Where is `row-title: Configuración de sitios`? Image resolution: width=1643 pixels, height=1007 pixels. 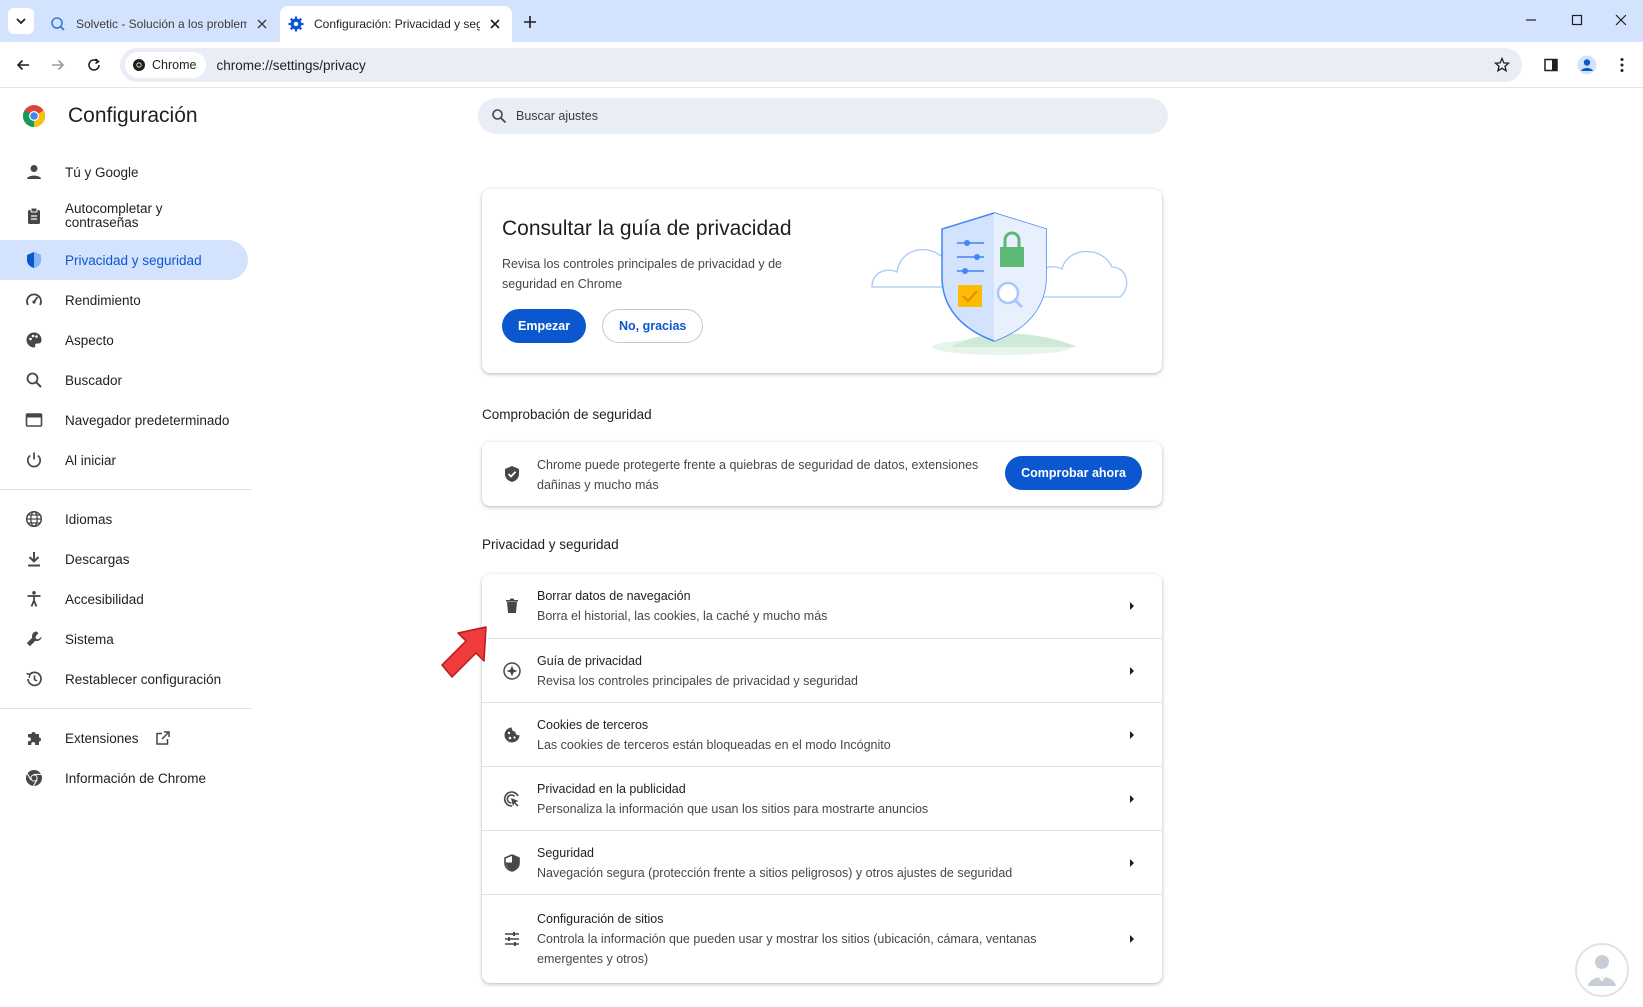 row-title: Configuración de sitios is located at coordinates (600, 919).